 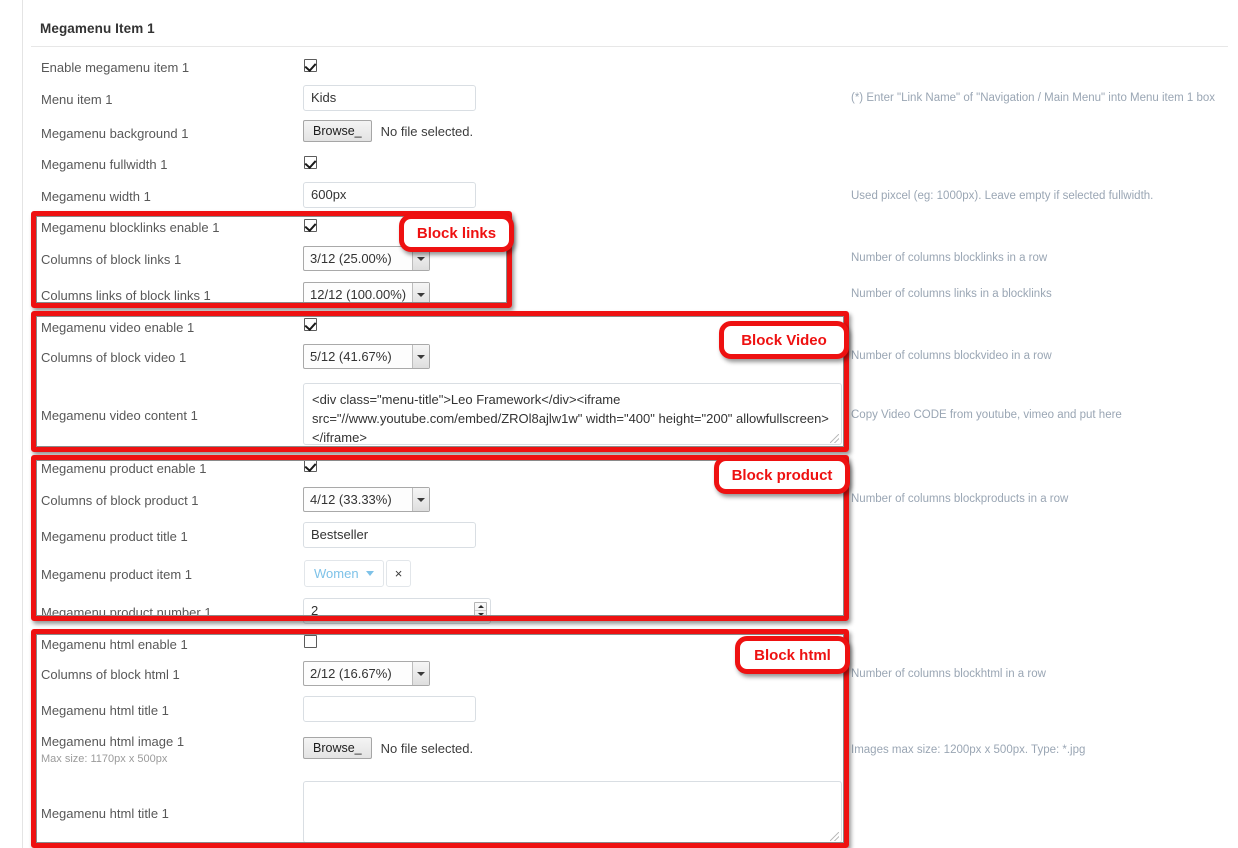 What do you see at coordinates (77, 99) in the screenshot?
I see `label-menu-item: Menu item 1` at bounding box center [77, 99].